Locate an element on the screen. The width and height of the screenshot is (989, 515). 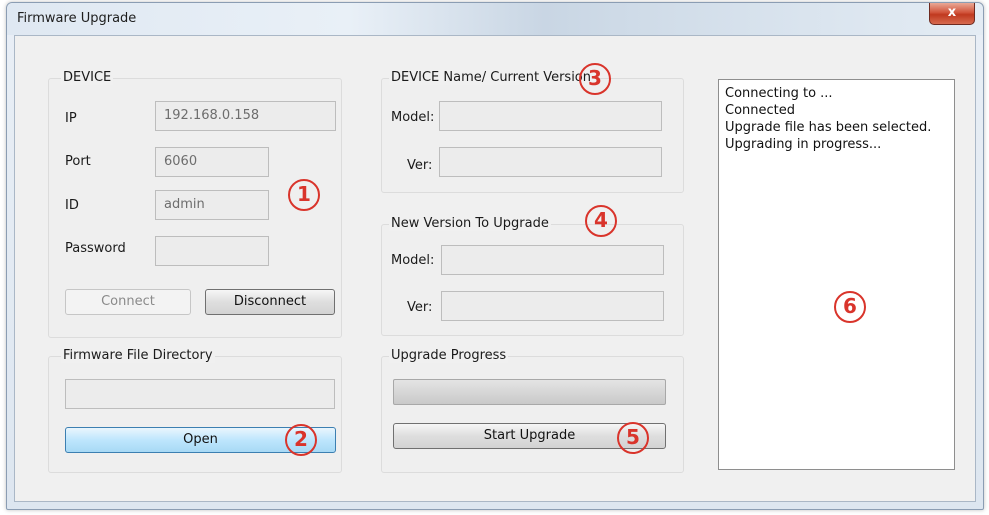
port-label: Port is located at coordinates (78, 161).